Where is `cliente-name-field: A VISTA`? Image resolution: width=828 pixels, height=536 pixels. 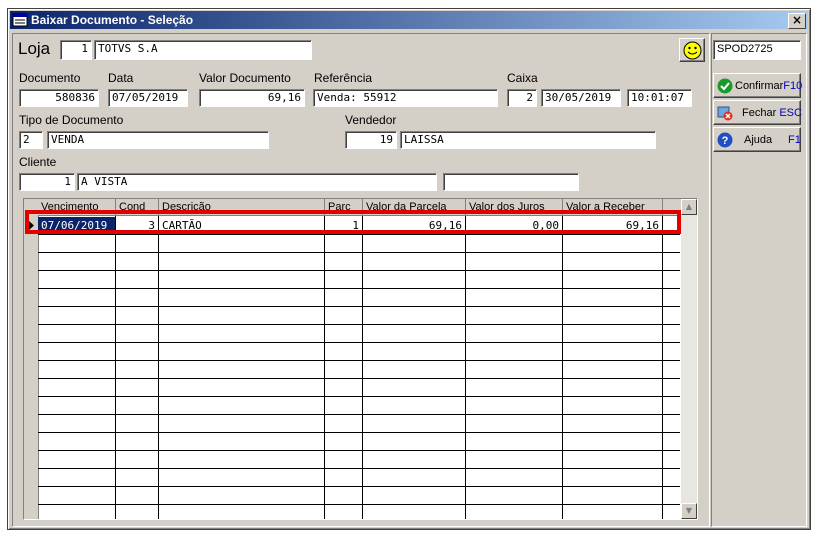 cliente-name-field: A VISTA is located at coordinates (257, 182).